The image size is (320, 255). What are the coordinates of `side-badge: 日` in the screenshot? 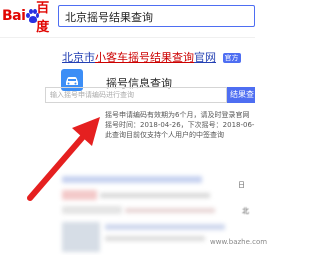 It's located at (241, 185).